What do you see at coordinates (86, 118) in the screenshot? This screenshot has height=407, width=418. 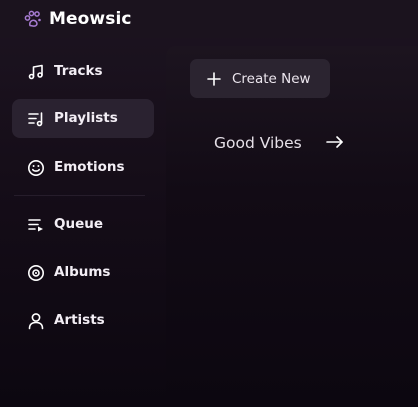 I see `sidebar-item-label: Playlists` at bounding box center [86, 118].